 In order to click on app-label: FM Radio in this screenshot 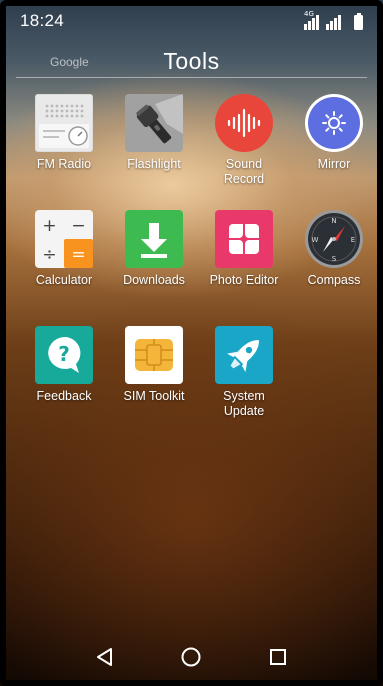, I will do `click(64, 164)`.